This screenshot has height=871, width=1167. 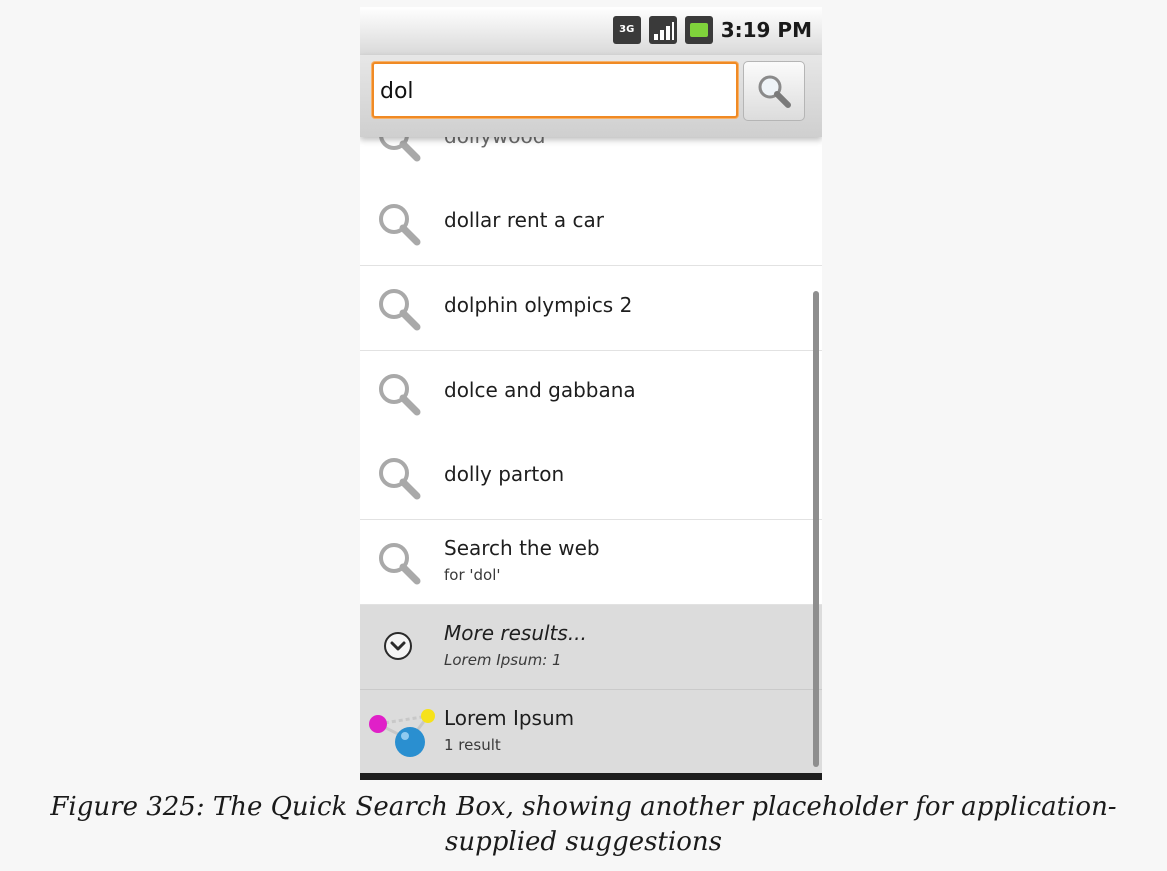 I want to click on app-result-row: Lorem Ipsum 1 result, so click(x=591, y=732).